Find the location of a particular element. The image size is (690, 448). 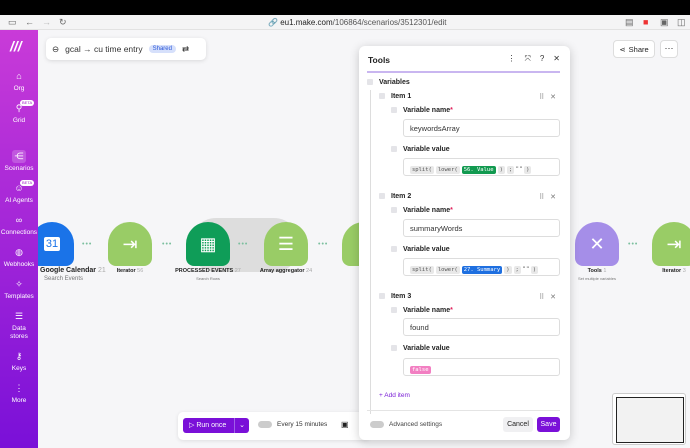

save-button: Save is located at coordinates (548, 424).